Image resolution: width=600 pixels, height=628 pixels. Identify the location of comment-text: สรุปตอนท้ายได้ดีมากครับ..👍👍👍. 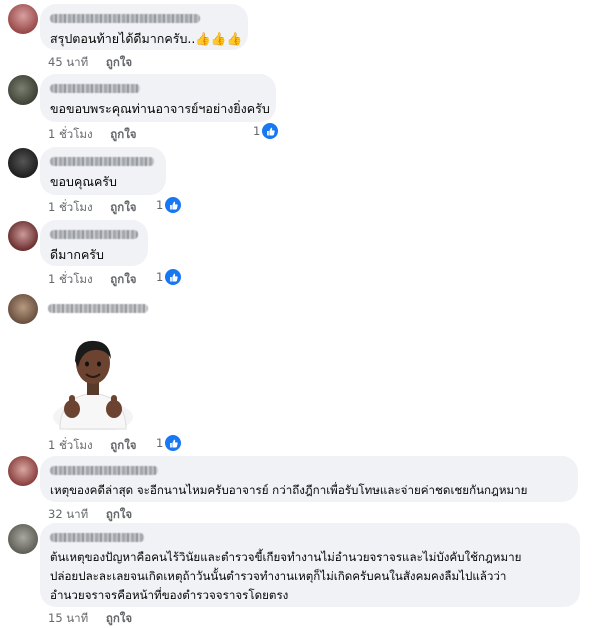
(146, 38).